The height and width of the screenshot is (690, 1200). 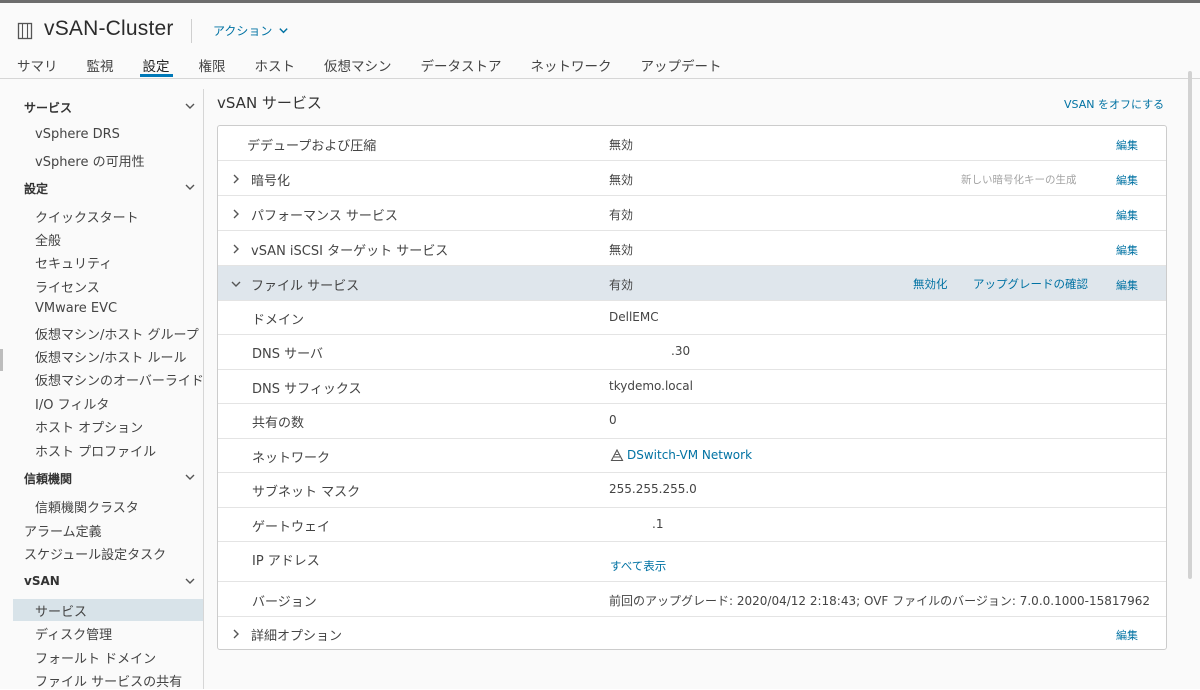 What do you see at coordinates (291, 527) in the screenshot?
I see `row-label: ゲートウェイ` at bounding box center [291, 527].